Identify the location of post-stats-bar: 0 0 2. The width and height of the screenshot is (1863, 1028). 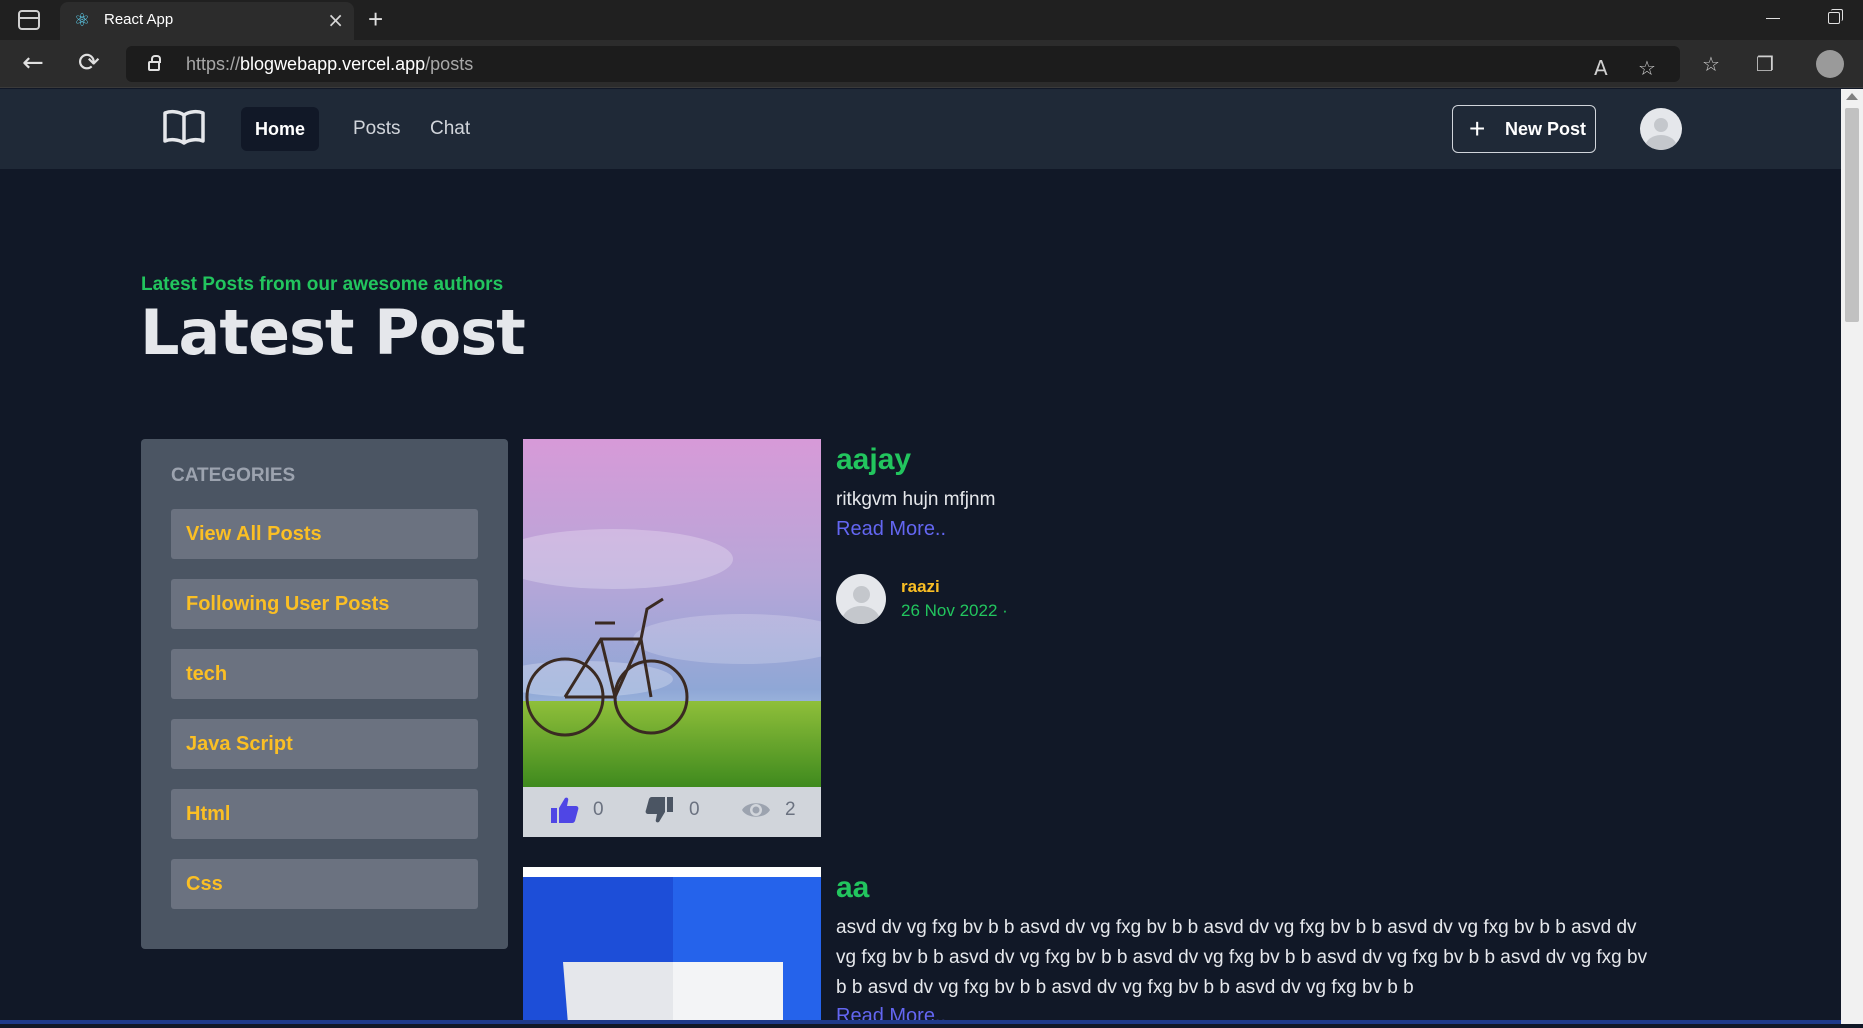
(672, 812).